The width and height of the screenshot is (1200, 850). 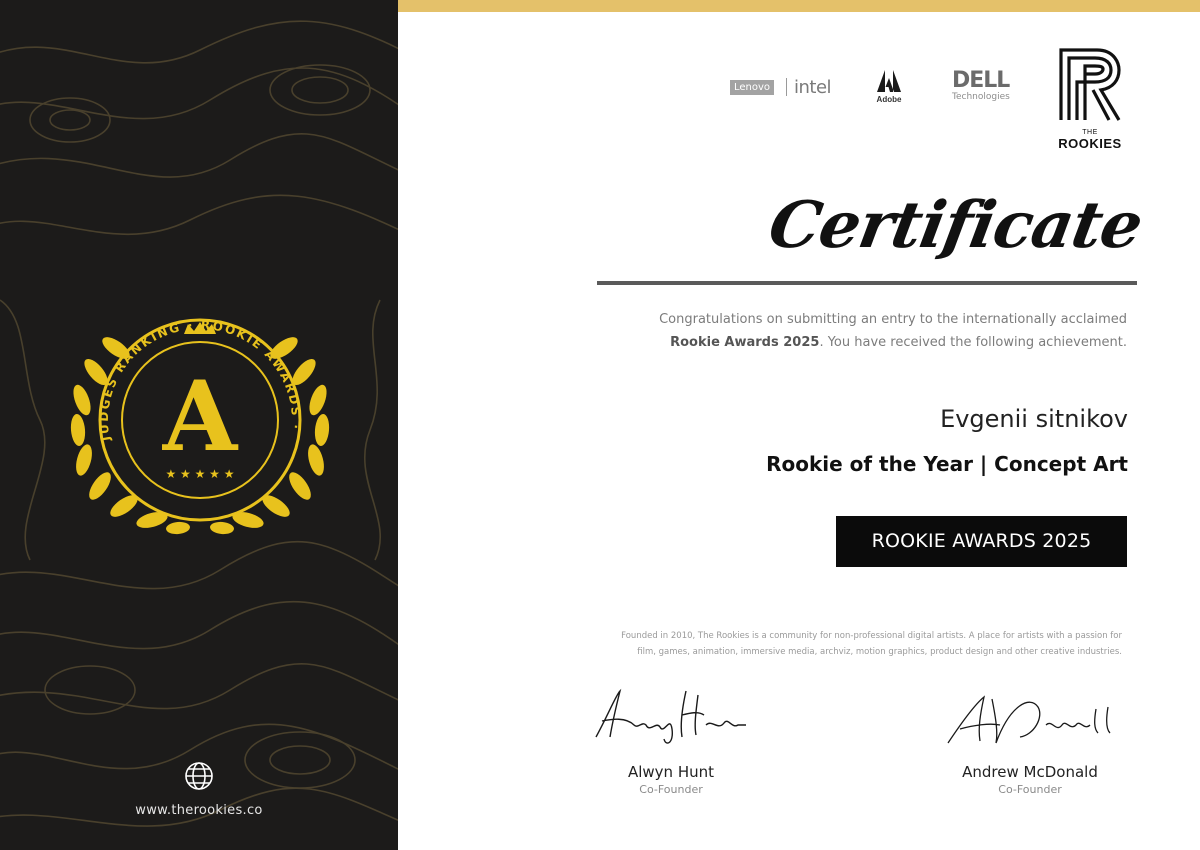 What do you see at coordinates (199, 474) in the screenshot?
I see `star-row-icon: ★ ★ ★ ★ ★` at bounding box center [199, 474].